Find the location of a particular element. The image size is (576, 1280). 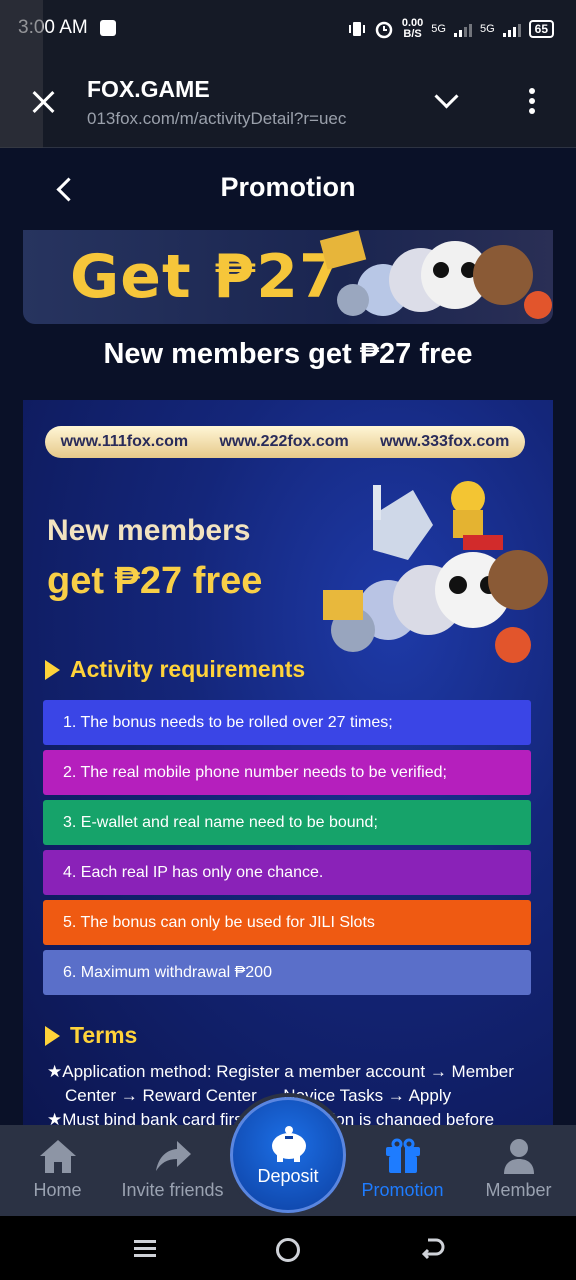

gift-icon is located at coordinates (402, 1155).